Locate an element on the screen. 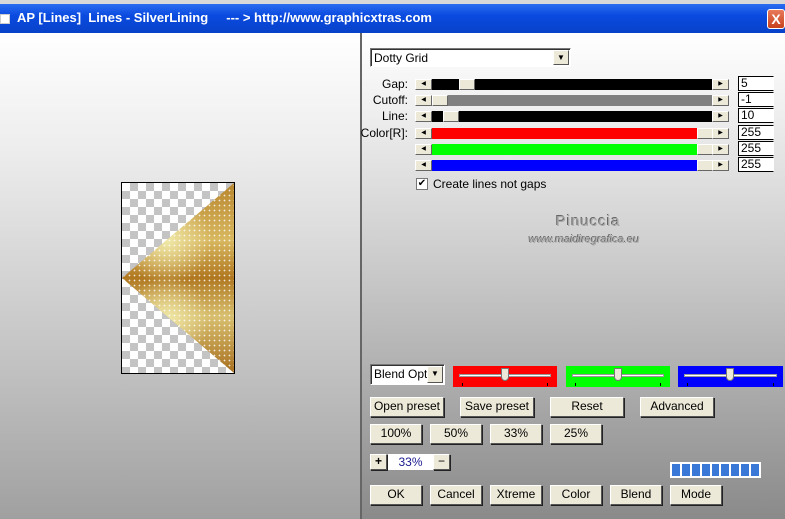  blend-options-dropdown: Blend Opti ▼ is located at coordinates (407, 374).